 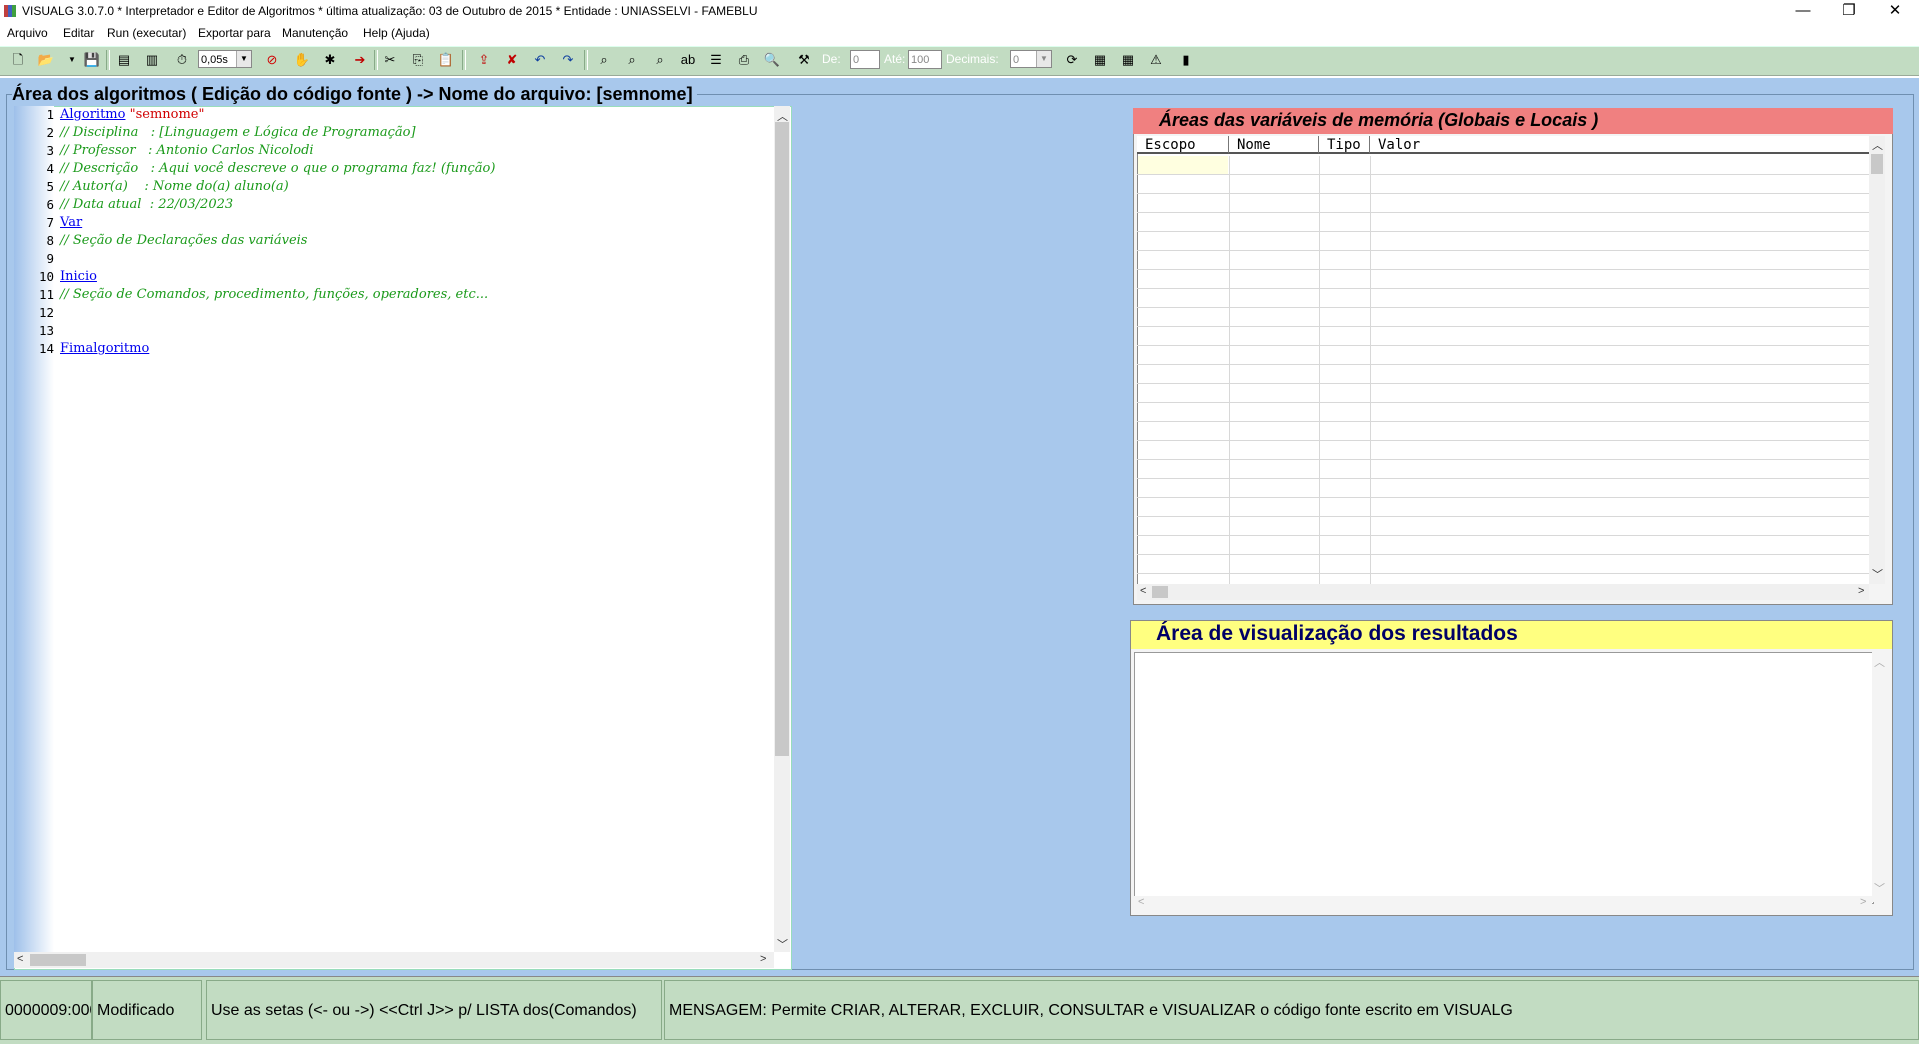 I want to click on decimais-label: Decimais:, so click(x=972, y=59).